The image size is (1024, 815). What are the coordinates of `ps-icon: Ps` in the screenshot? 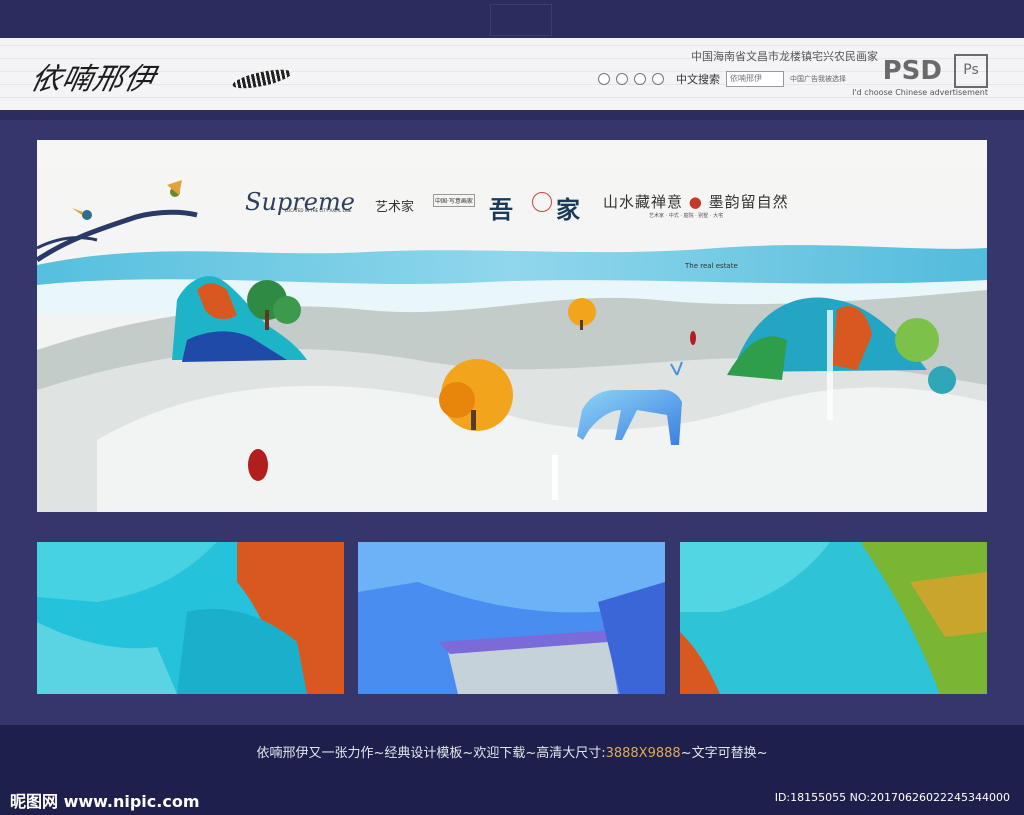 It's located at (971, 71).